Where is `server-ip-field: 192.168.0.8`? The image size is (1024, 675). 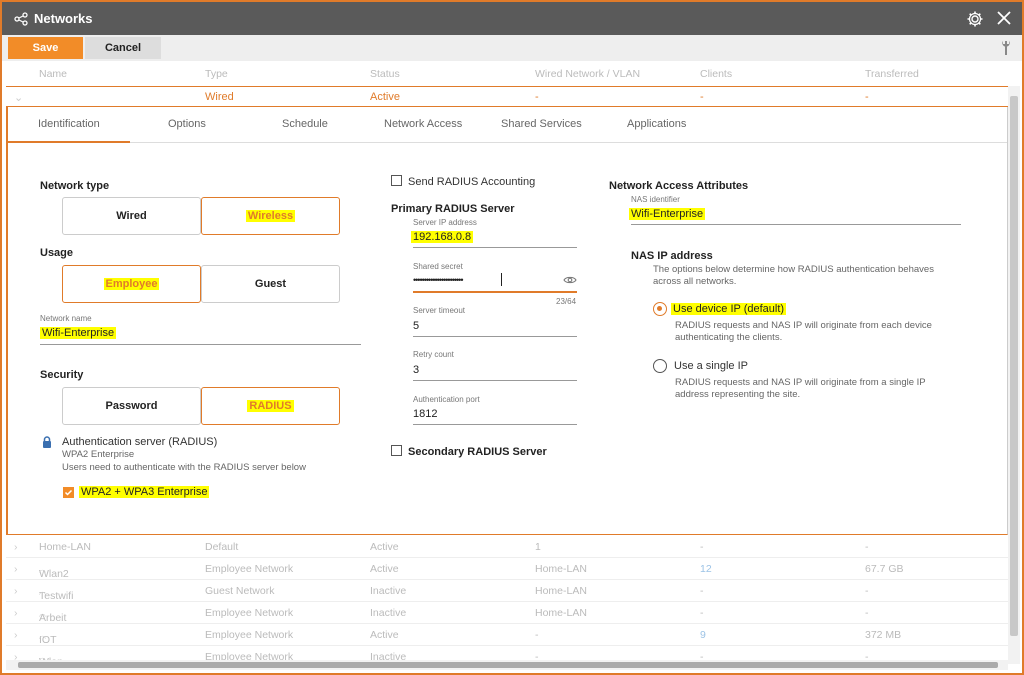
server-ip-field: 192.168.0.8 is located at coordinates (442, 237).